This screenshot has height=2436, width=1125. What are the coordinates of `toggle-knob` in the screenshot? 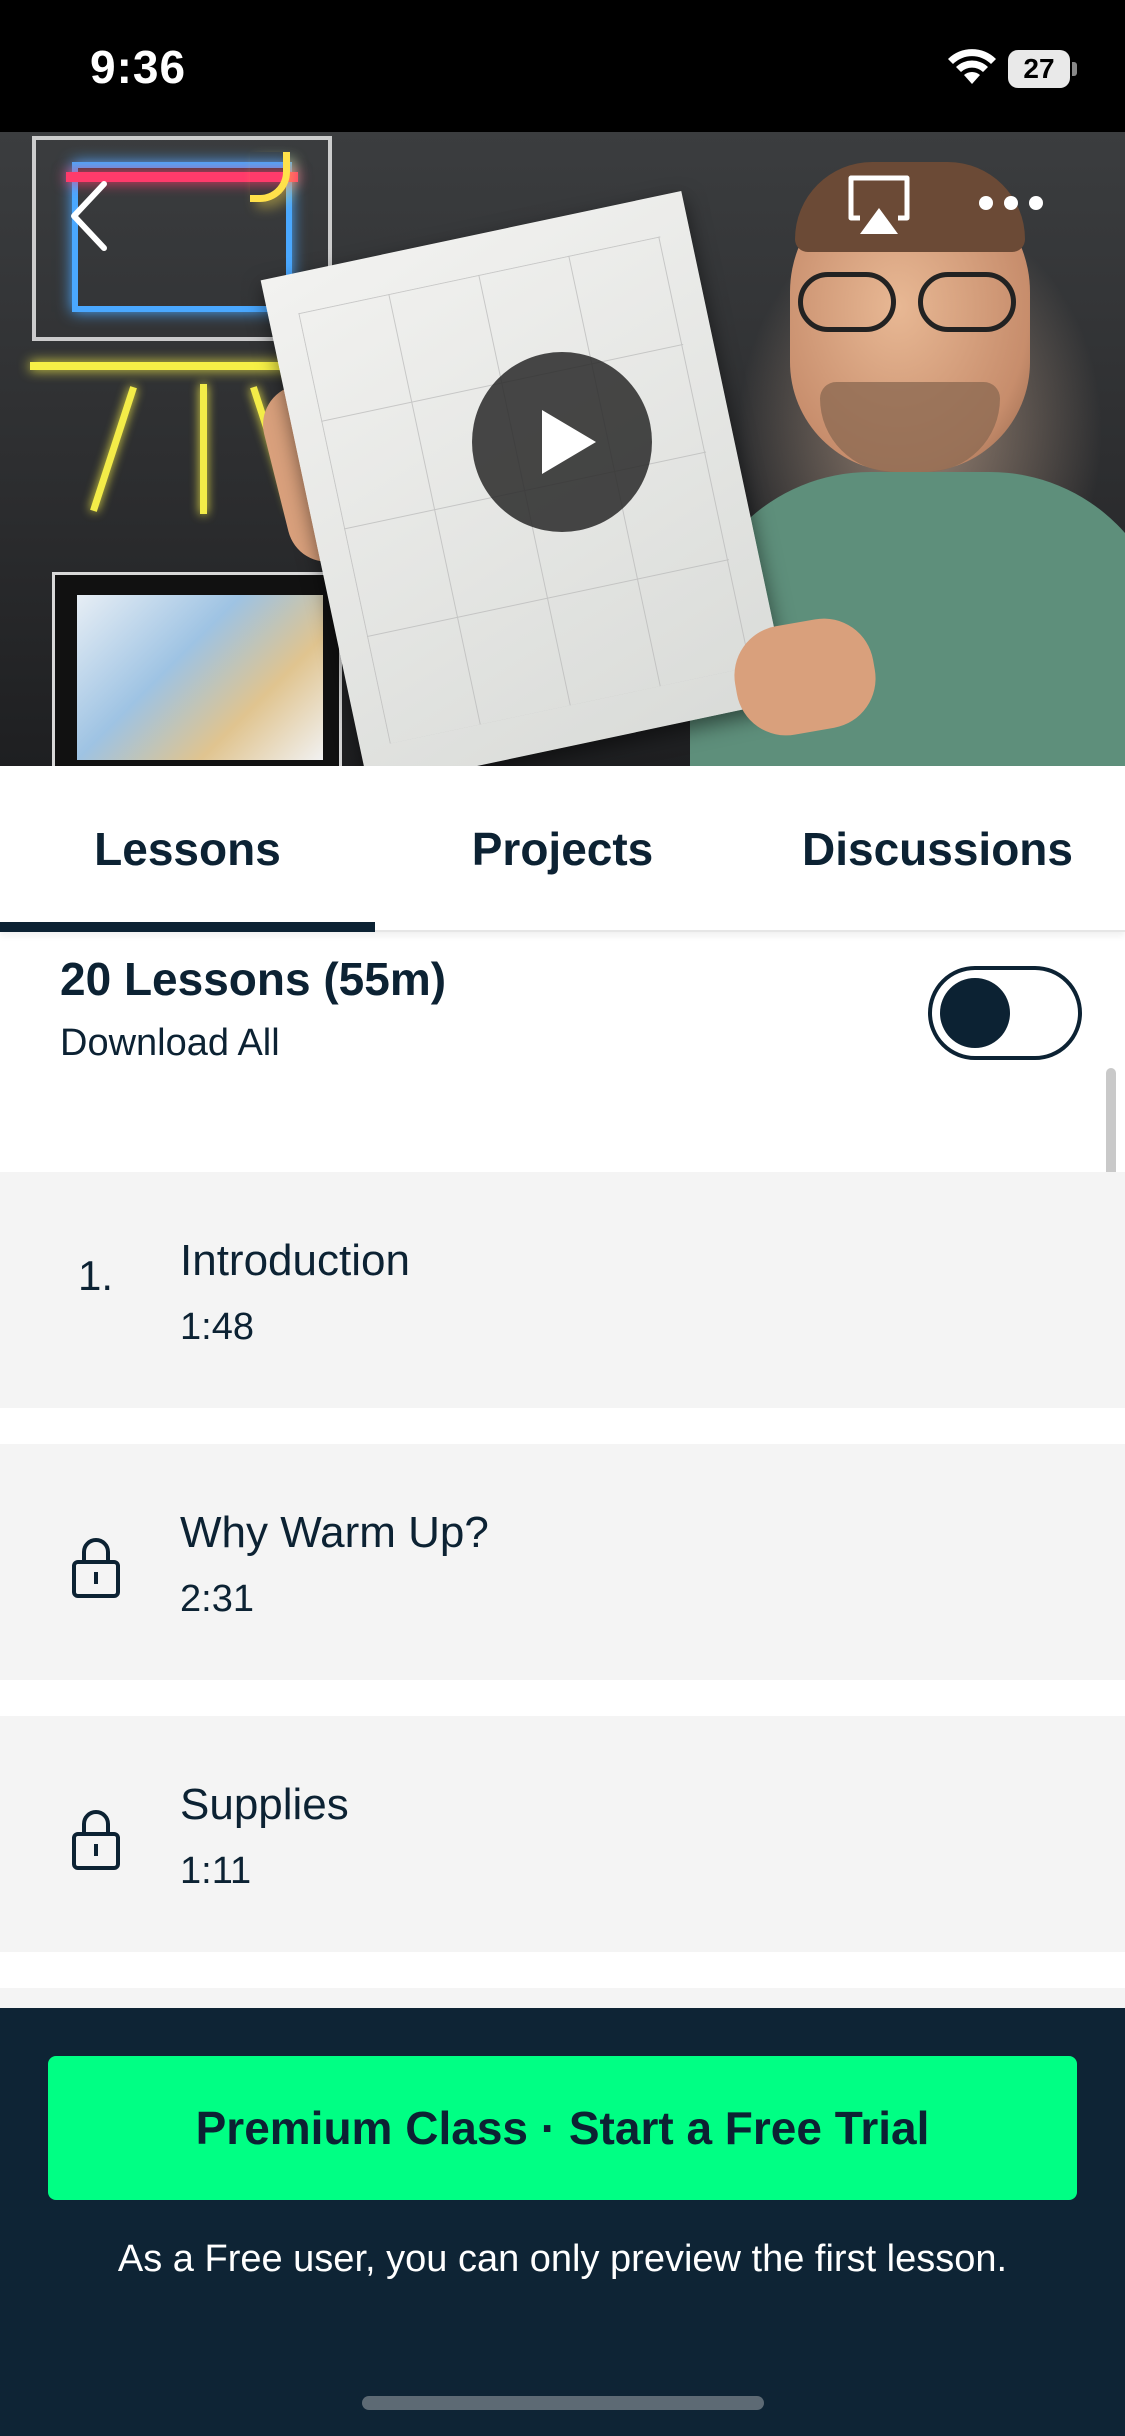 It's located at (975, 1013).